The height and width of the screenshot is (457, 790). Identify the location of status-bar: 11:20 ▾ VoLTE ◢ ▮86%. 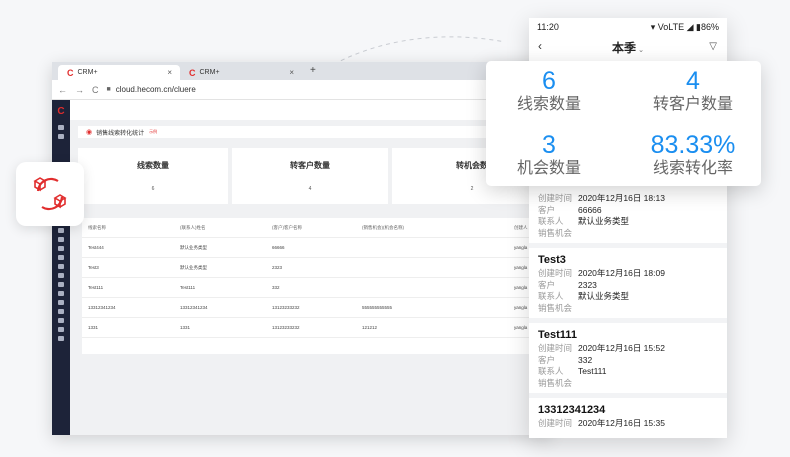
(628, 27).